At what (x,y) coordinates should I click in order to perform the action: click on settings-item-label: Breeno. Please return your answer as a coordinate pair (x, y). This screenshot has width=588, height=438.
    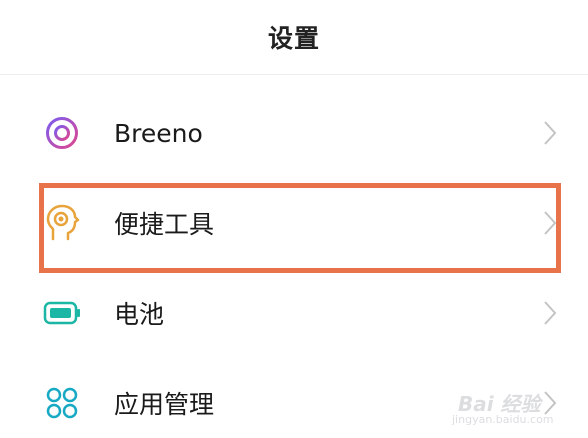
    Looking at the image, I should click on (158, 133).